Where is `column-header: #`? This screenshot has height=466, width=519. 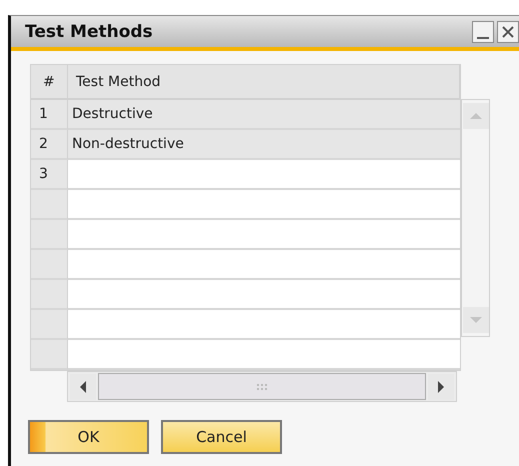 column-header: # is located at coordinates (49, 82).